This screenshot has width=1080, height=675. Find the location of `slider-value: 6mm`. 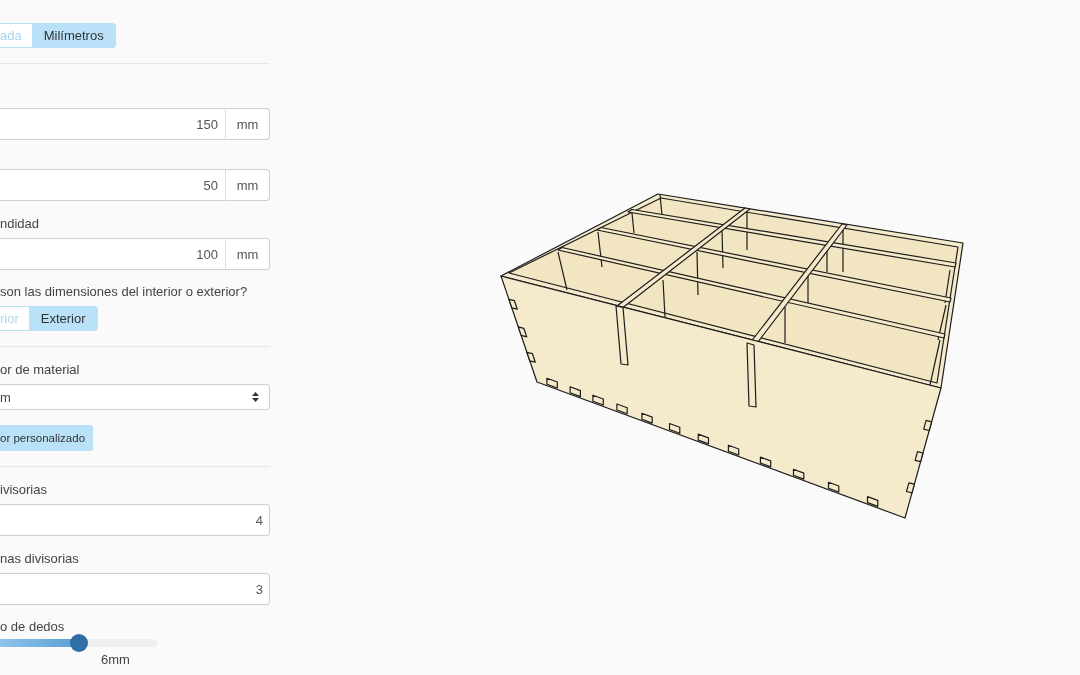

slider-value: 6mm is located at coordinates (115, 660).